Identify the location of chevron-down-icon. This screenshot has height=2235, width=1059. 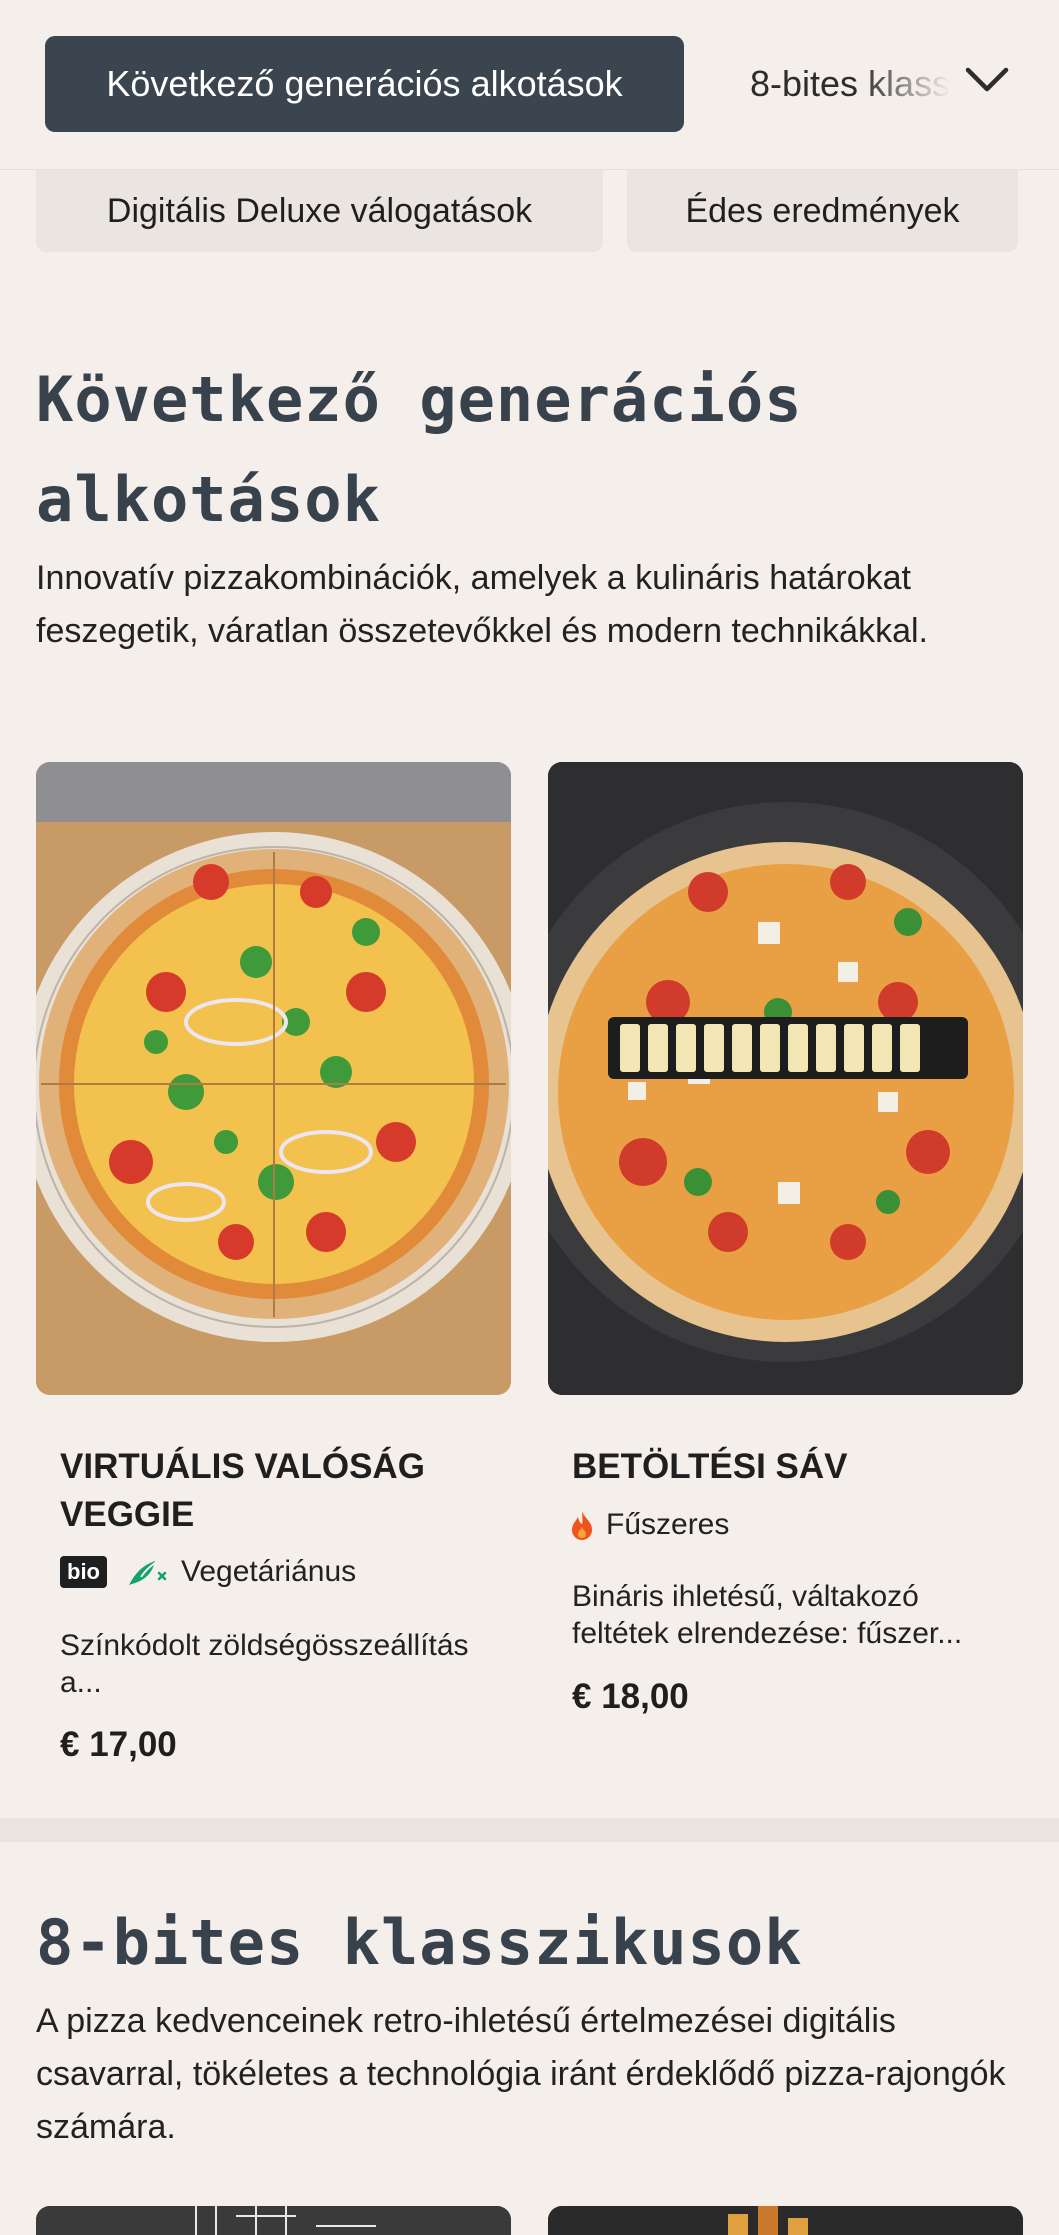
(987, 80).